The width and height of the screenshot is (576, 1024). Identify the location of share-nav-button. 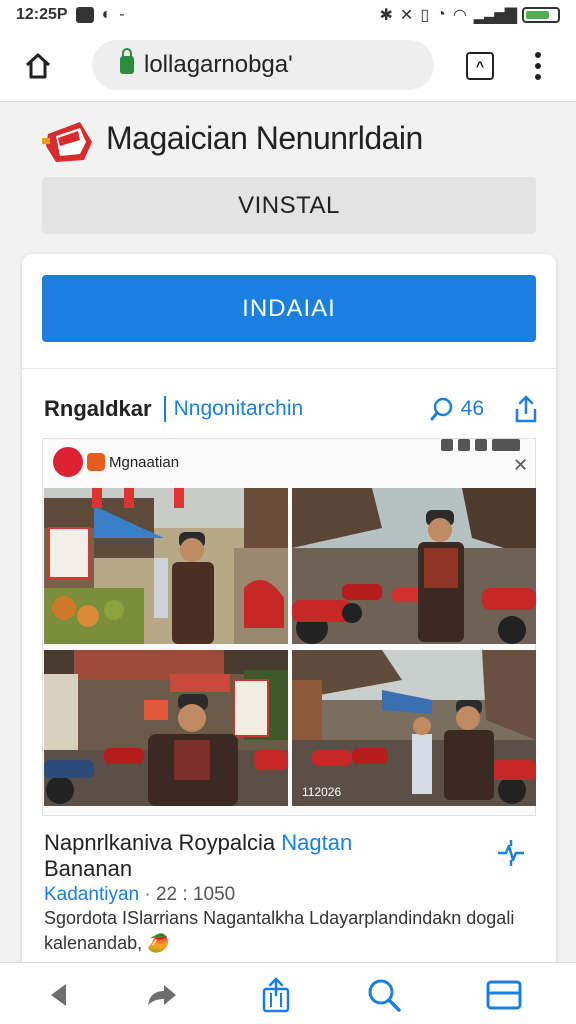
(276, 995).